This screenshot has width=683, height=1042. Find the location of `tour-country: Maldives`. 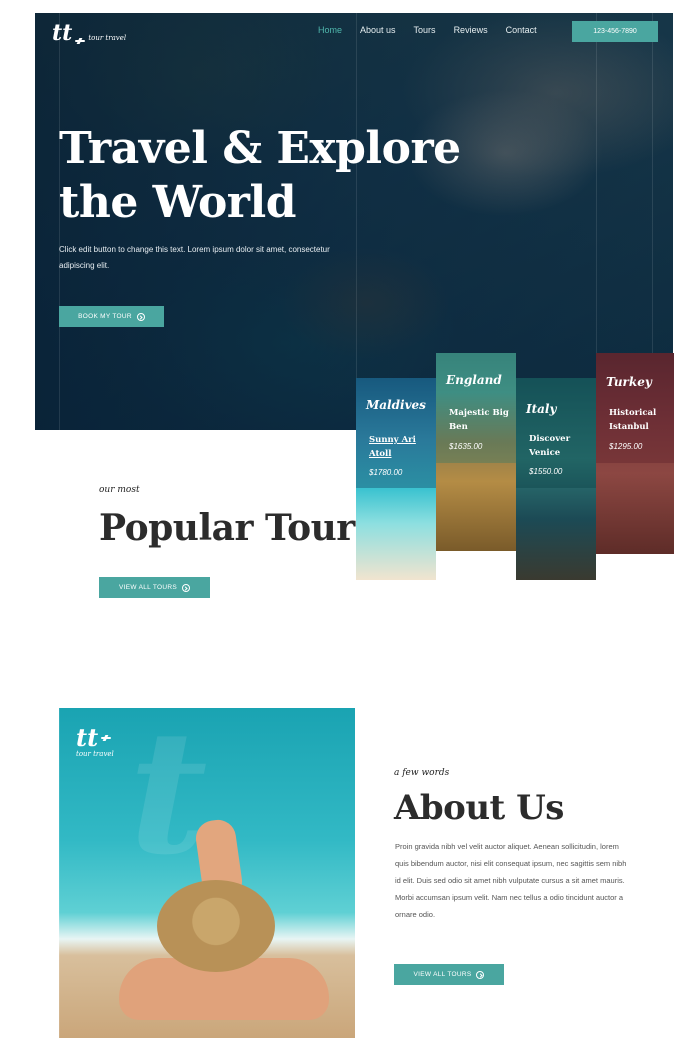

tour-country: Maldives is located at coordinates (396, 405).